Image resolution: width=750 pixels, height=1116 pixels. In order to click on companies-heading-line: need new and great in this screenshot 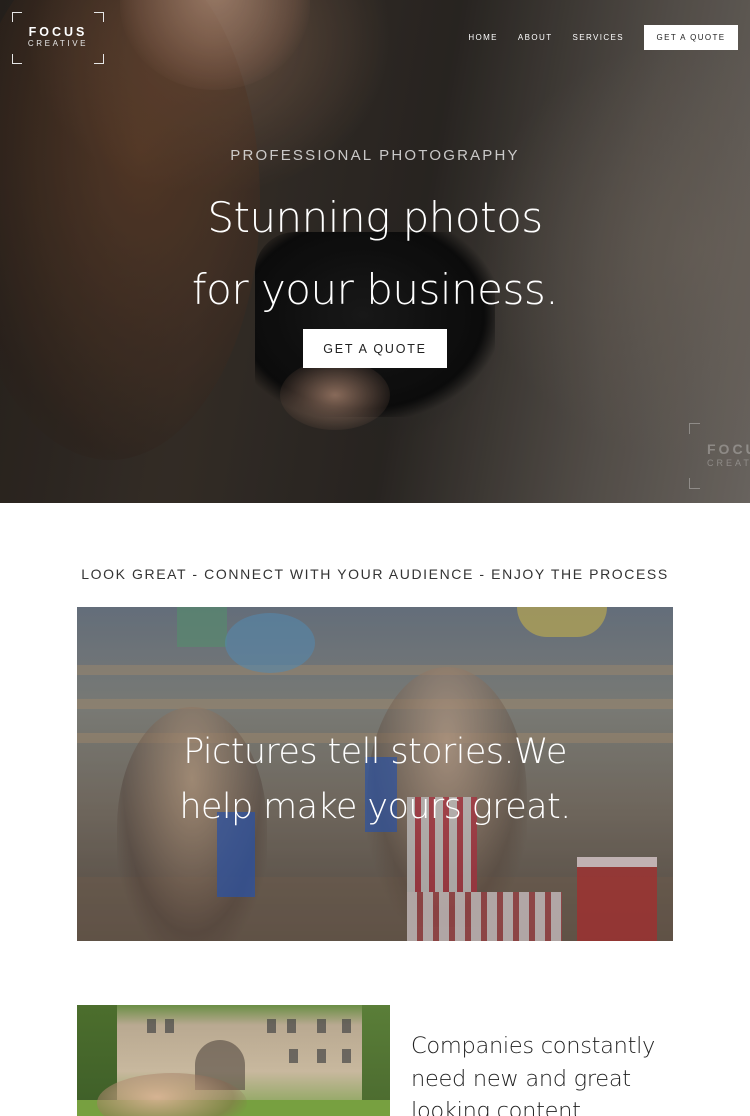, I will do `click(521, 1078)`.